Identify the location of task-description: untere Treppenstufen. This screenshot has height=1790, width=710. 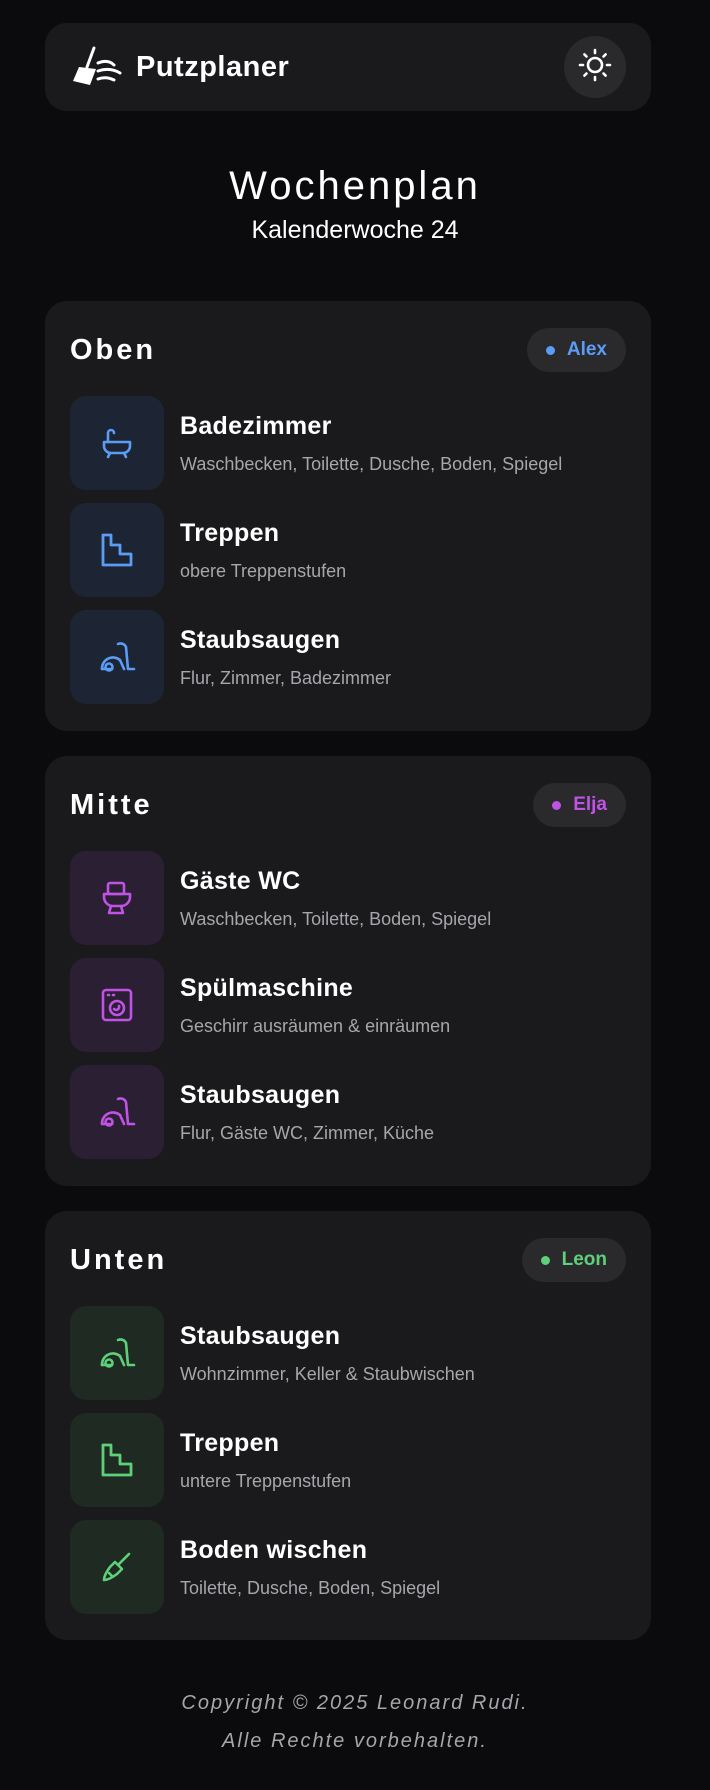
(266, 1480).